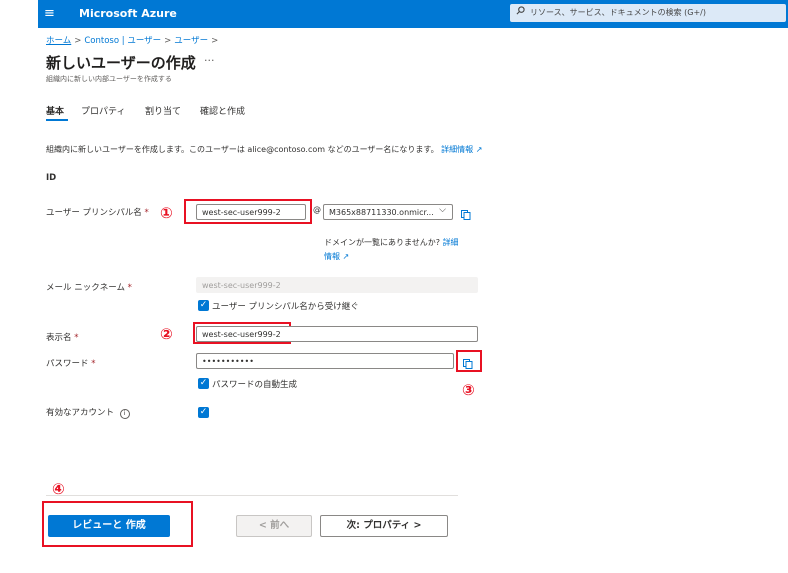  What do you see at coordinates (51, 178) in the screenshot?
I see `section-heading-identity: ID` at bounding box center [51, 178].